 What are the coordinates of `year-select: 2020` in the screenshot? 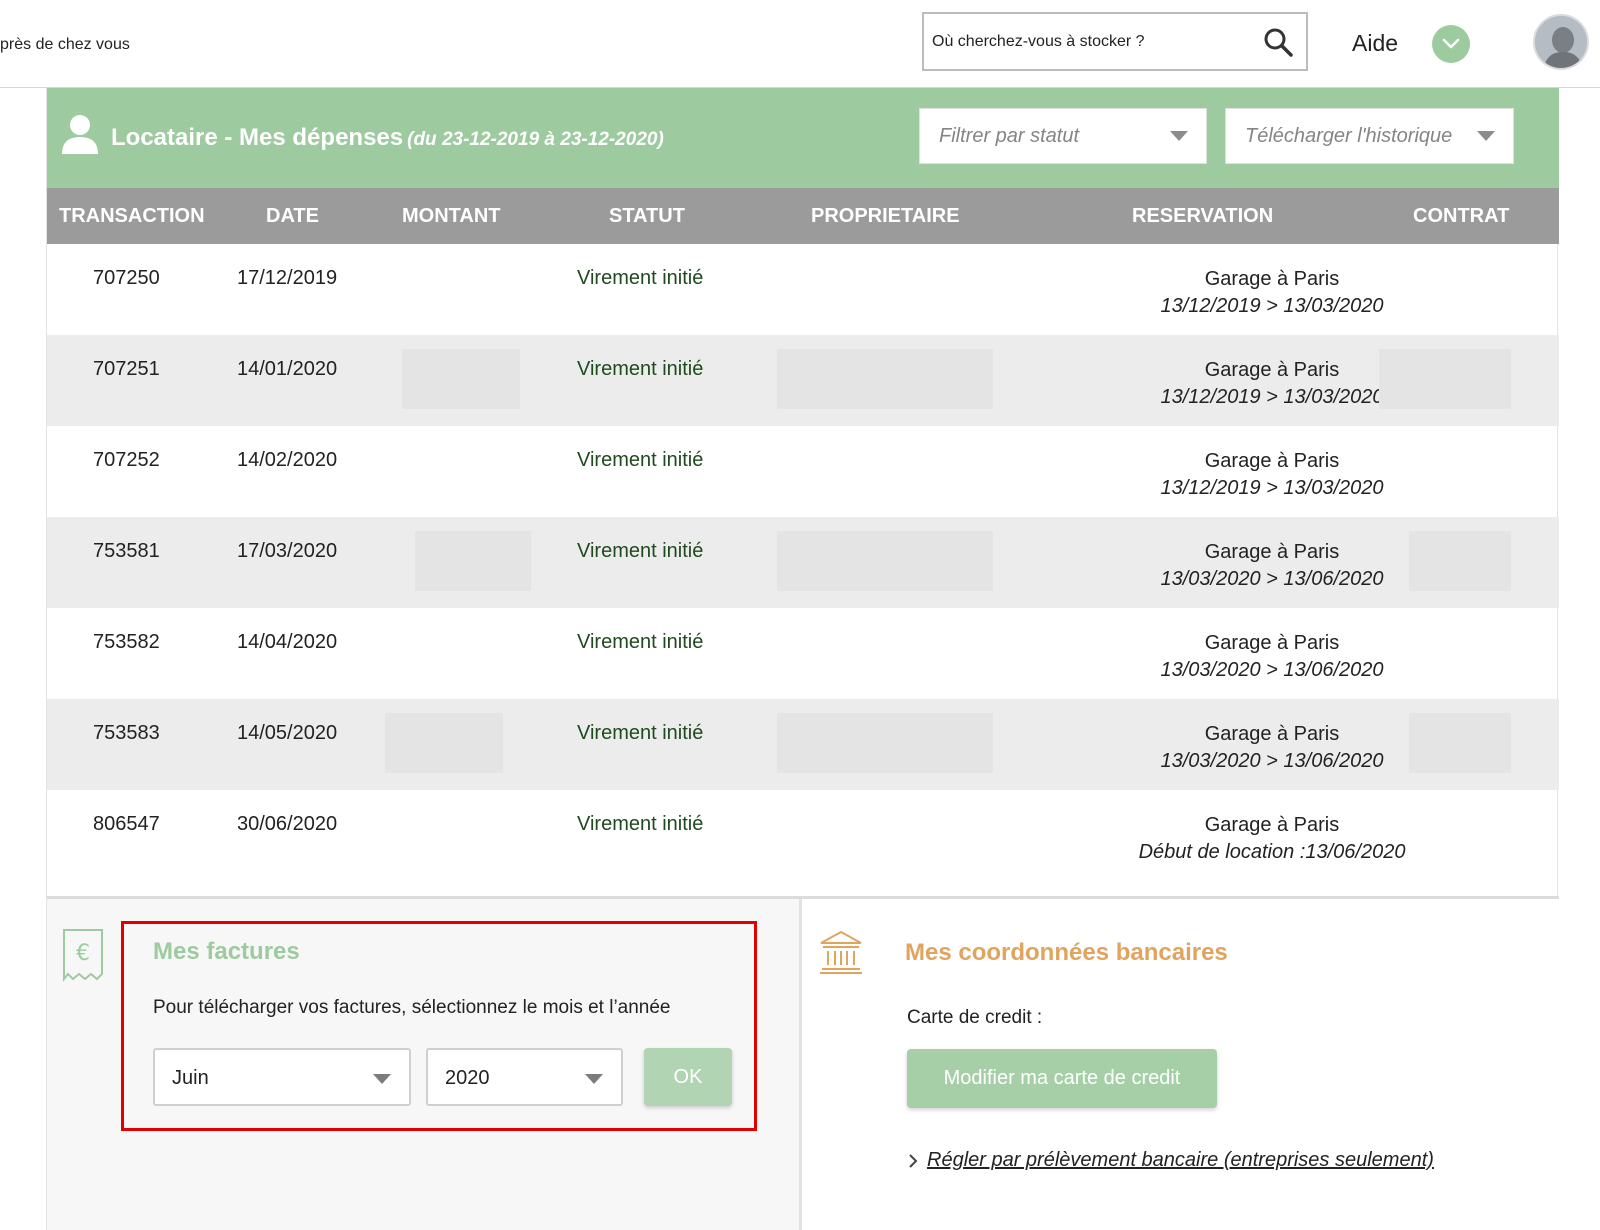 It's located at (524, 1077).